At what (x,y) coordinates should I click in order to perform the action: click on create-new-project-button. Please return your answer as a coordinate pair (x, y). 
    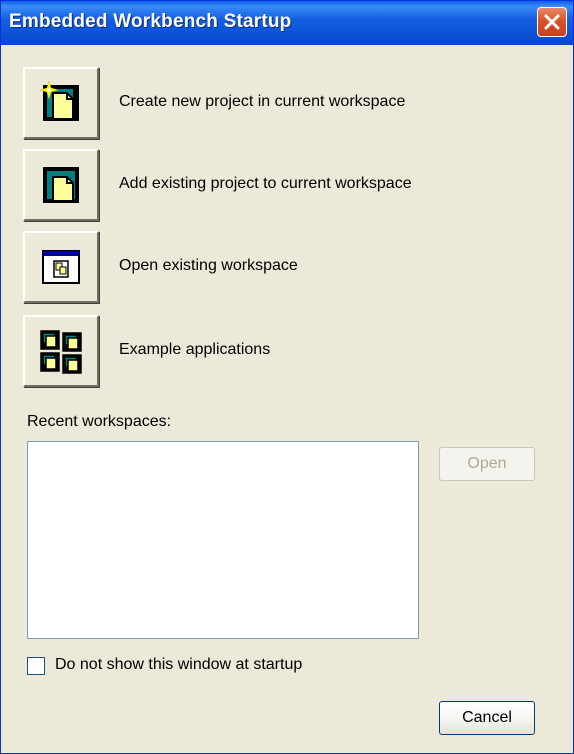
    Looking at the image, I should click on (61, 103).